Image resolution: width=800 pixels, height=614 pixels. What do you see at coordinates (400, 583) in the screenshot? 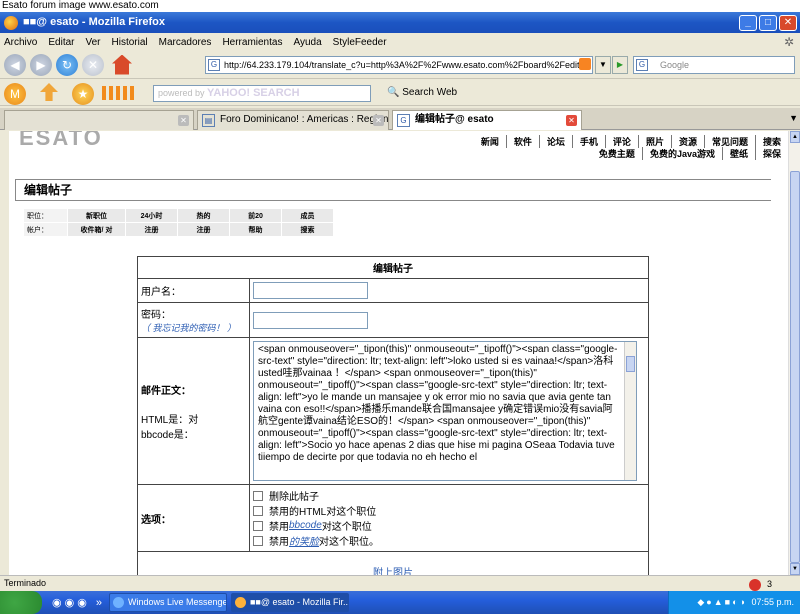
I see `status-bar: Terminado 3` at bounding box center [400, 583].